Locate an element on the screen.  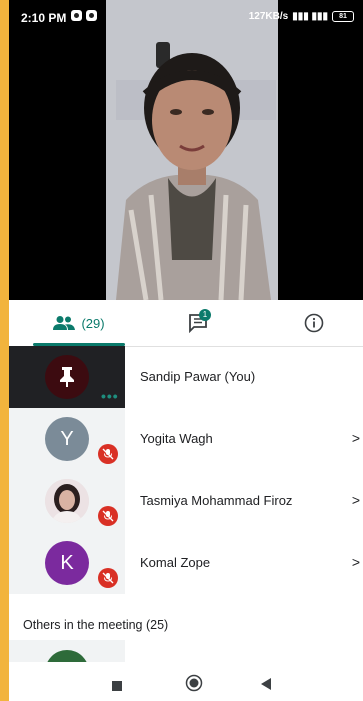
participant-row: Y Yogita Wagh > is located at coordinates (186, 439).